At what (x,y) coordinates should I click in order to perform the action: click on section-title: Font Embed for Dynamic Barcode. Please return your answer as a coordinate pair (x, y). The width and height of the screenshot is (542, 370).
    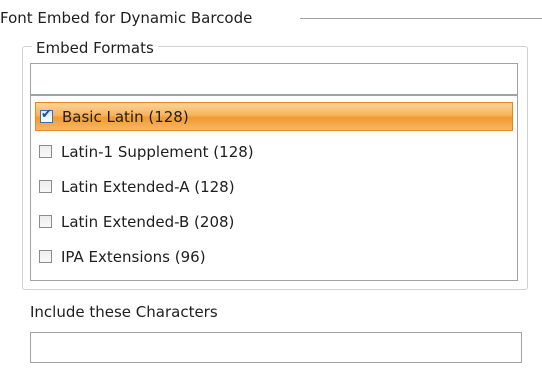
    Looking at the image, I should click on (129, 18).